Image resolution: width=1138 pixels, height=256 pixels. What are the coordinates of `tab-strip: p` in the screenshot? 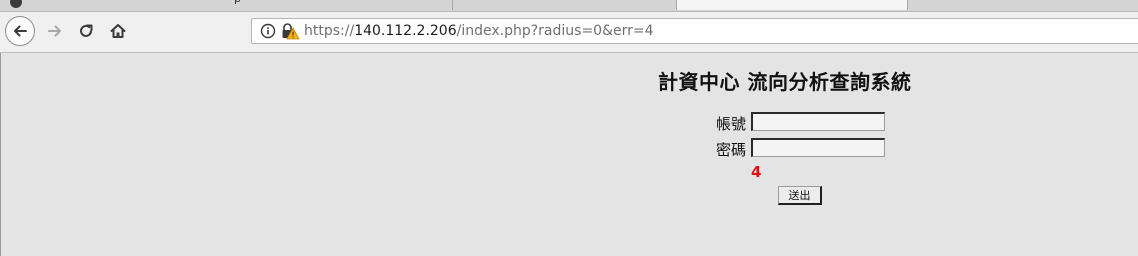 It's located at (569, 6).